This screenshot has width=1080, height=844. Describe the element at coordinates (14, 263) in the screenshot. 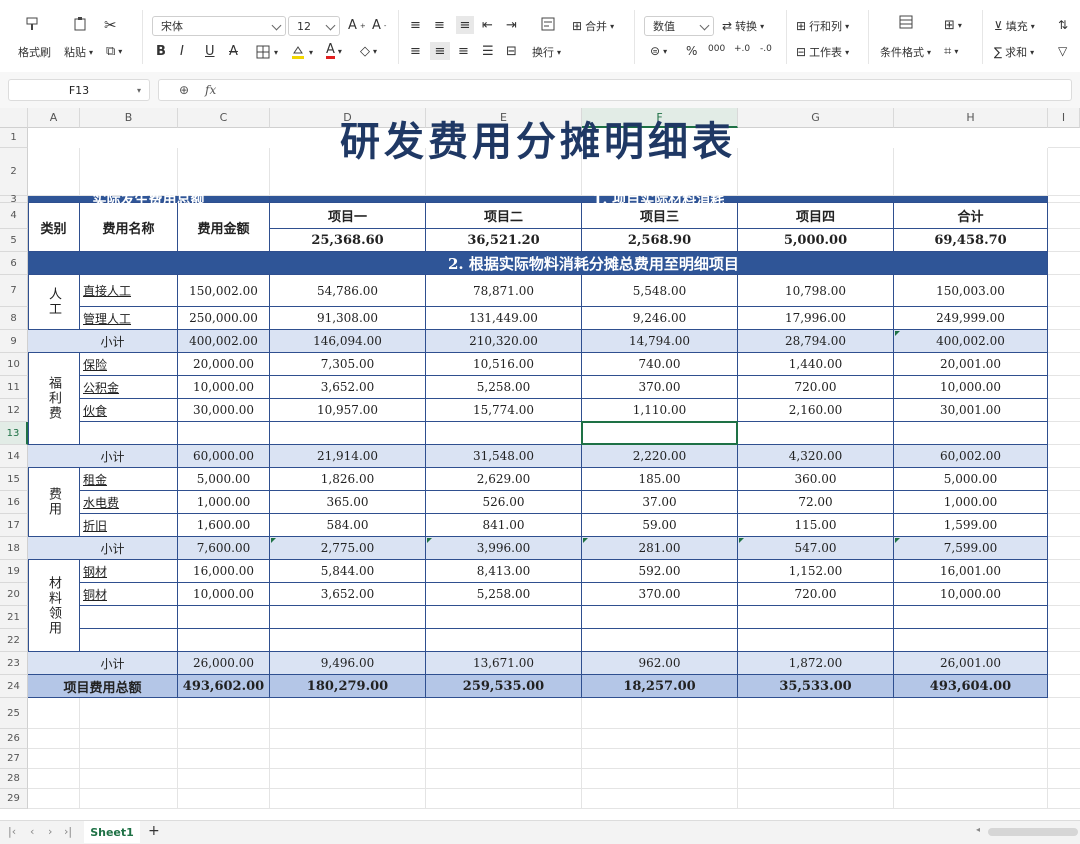

I see `row-header-6: 6` at that location.